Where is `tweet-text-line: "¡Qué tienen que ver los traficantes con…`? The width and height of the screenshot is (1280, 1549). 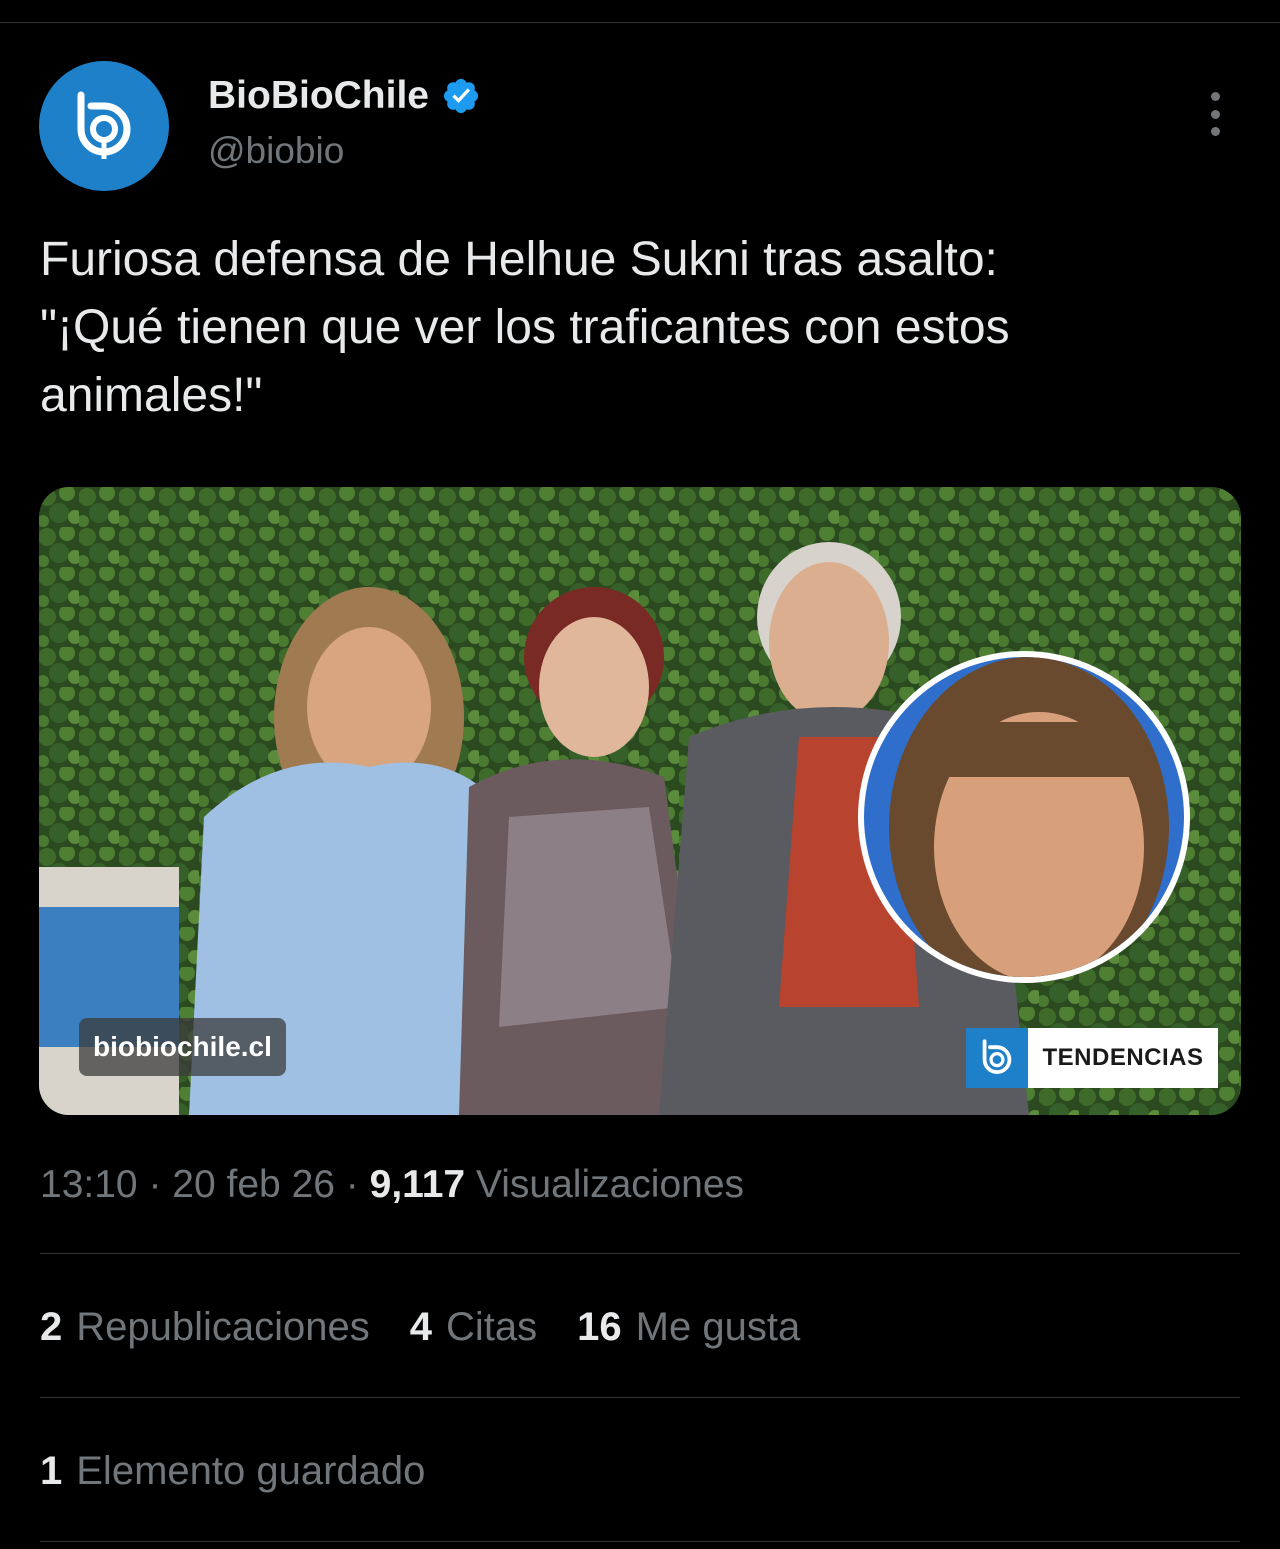 tweet-text-line: "¡Qué tienen que ver los traficantes con… is located at coordinates (525, 327).